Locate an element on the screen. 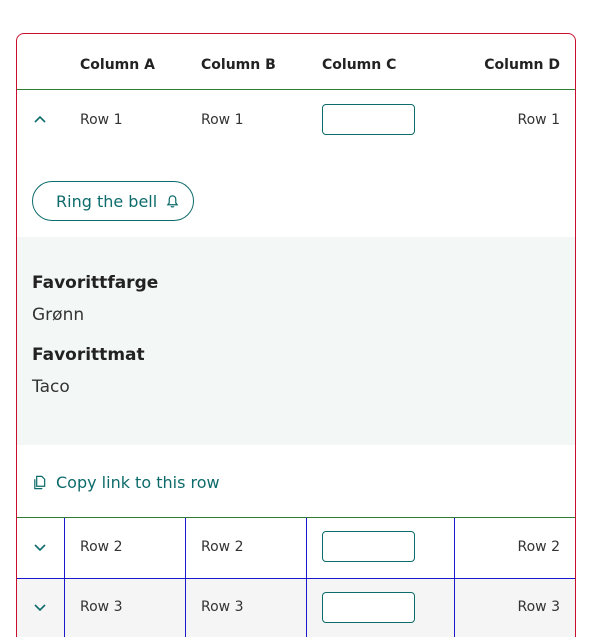  row-2-column-a: Row 2 is located at coordinates (101, 547).